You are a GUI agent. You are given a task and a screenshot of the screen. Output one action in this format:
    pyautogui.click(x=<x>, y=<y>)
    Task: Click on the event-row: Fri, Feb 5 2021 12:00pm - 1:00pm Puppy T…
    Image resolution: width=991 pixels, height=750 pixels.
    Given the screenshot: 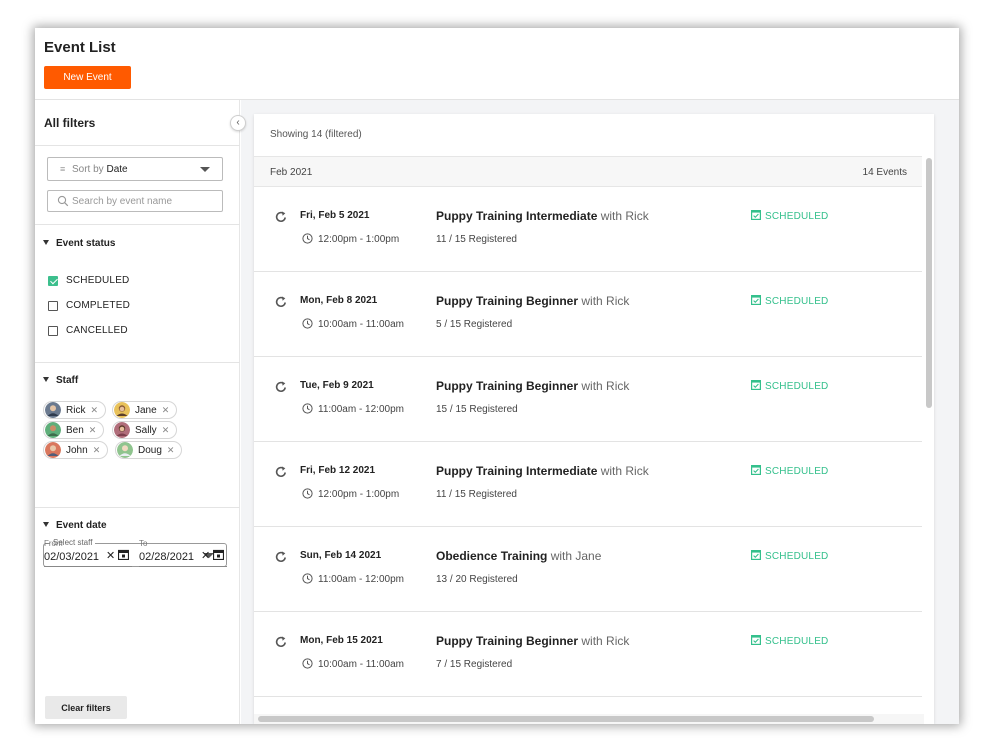 What is the action you would take?
    pyautogui.click(x=588, y=229)
    